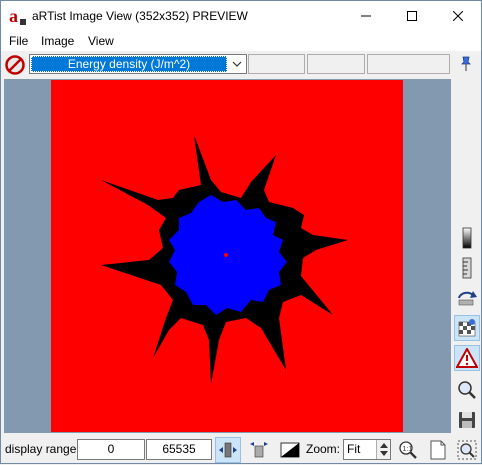 The height and width of the screenshot is (465, 482). I want to click on ruler-icon, so click(467, 268).